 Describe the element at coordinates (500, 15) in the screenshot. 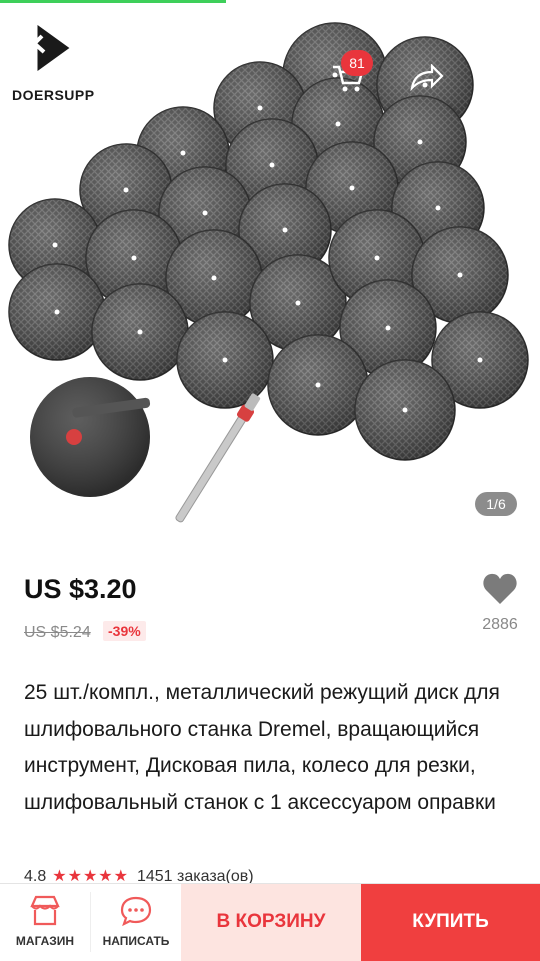

I see `status-indicators: ••• ⇅ ||||` at that location.